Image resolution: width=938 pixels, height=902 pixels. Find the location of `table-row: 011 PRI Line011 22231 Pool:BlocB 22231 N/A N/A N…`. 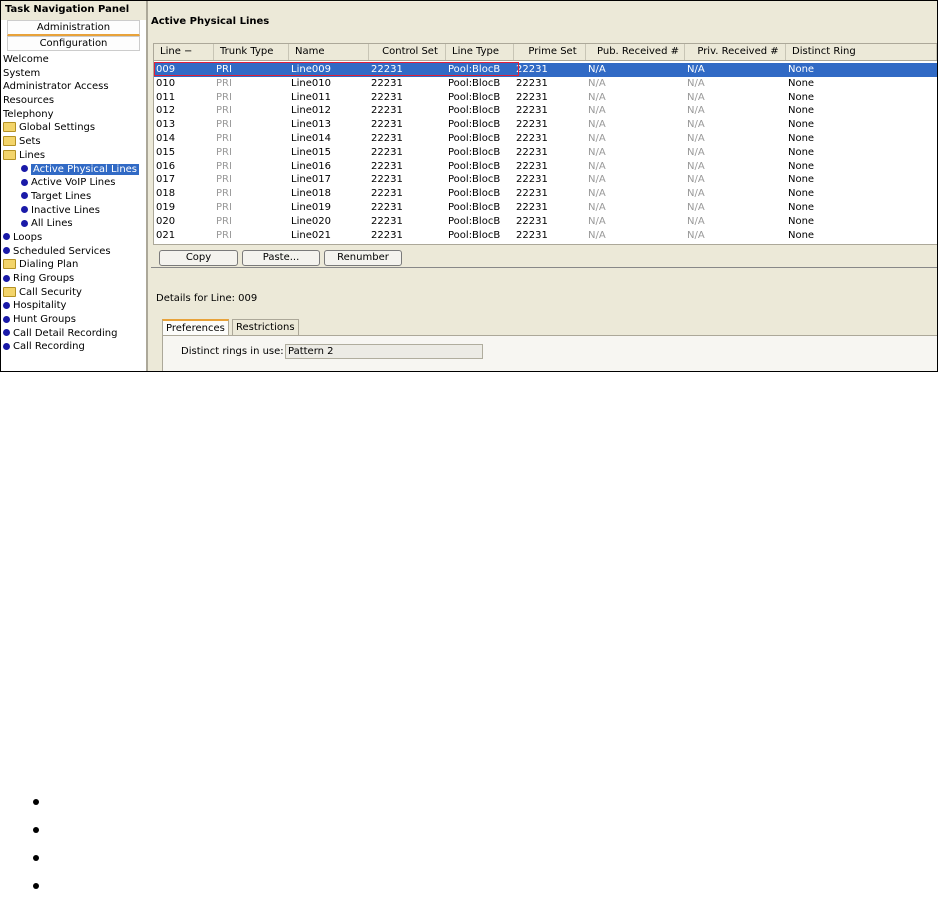

table-row: 011 PRI Line011 22231 Pool:BlocB 22231 N/A N/A N… is located at coordinates (545, 98).